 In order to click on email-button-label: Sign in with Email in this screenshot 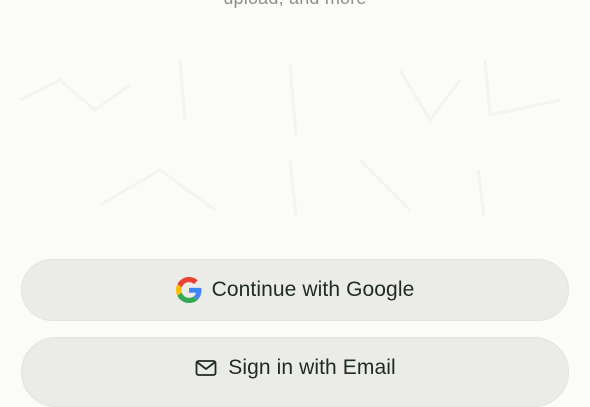, I will do `click(312, 367)`.